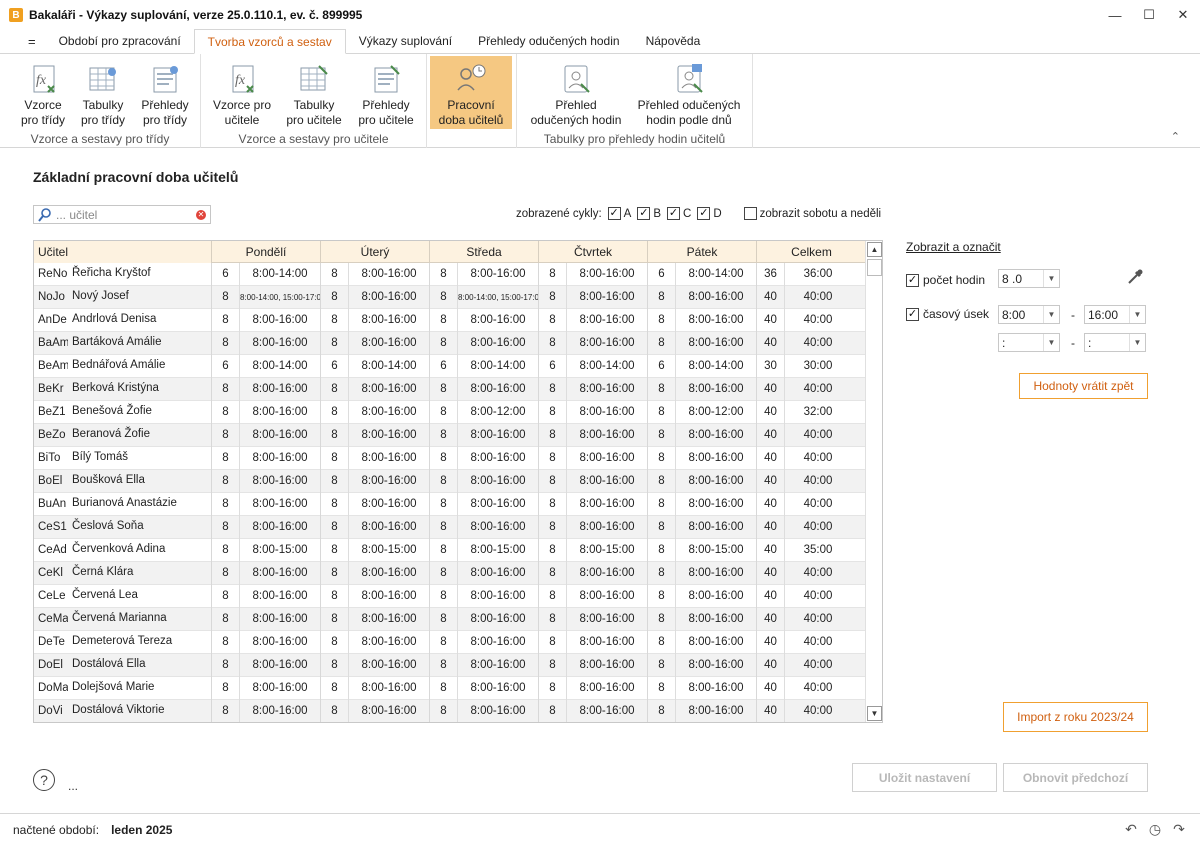  Describe the element at coordinates (140, 366) in the screenshot. I see `teacher-name: Bednářová Amálie` at that location.